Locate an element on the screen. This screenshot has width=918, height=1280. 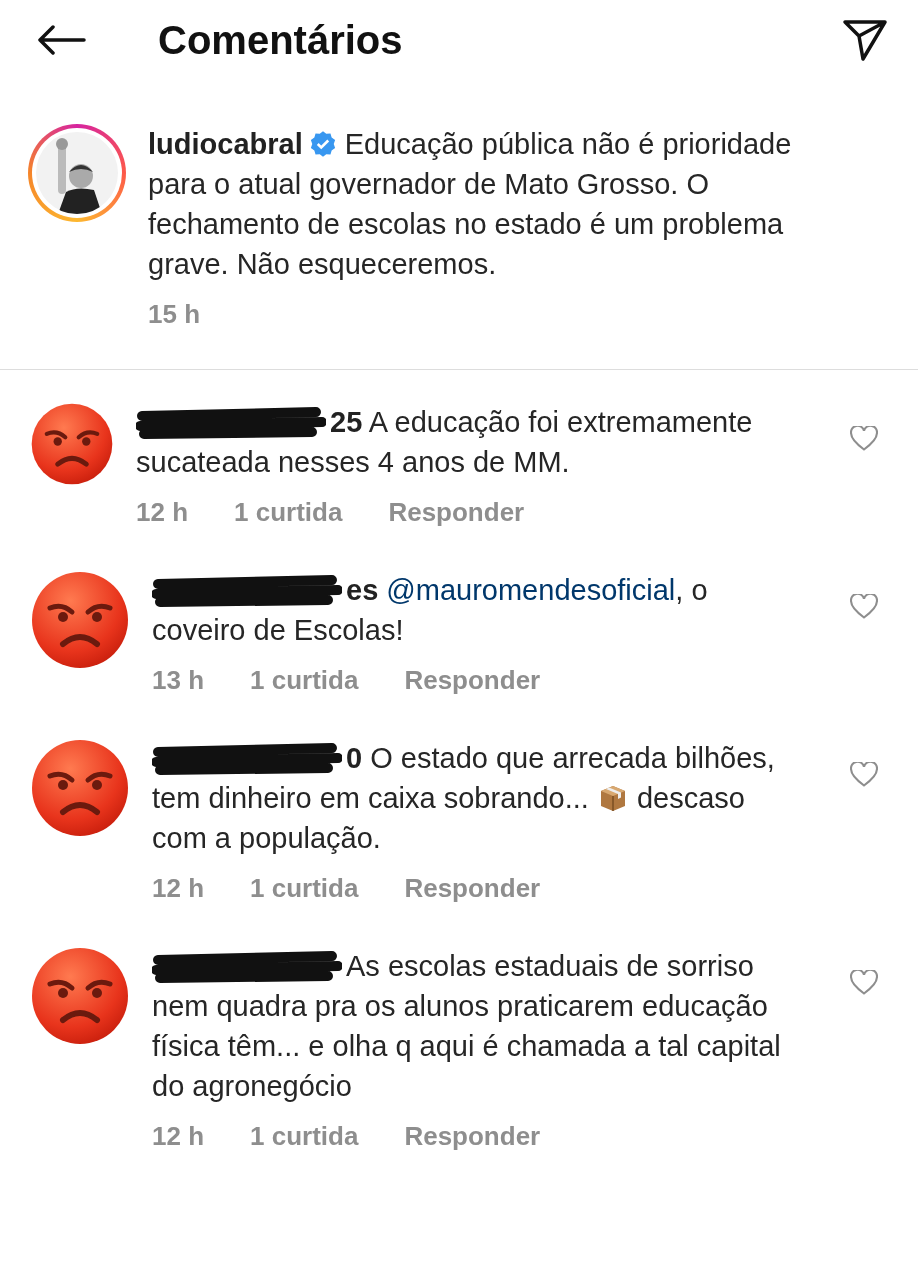
comment-text: 0 O estado que arrecada bilhões, tem dinheiro em caixa sobrando... descaso com a população. is located at coordinates (463, 798).